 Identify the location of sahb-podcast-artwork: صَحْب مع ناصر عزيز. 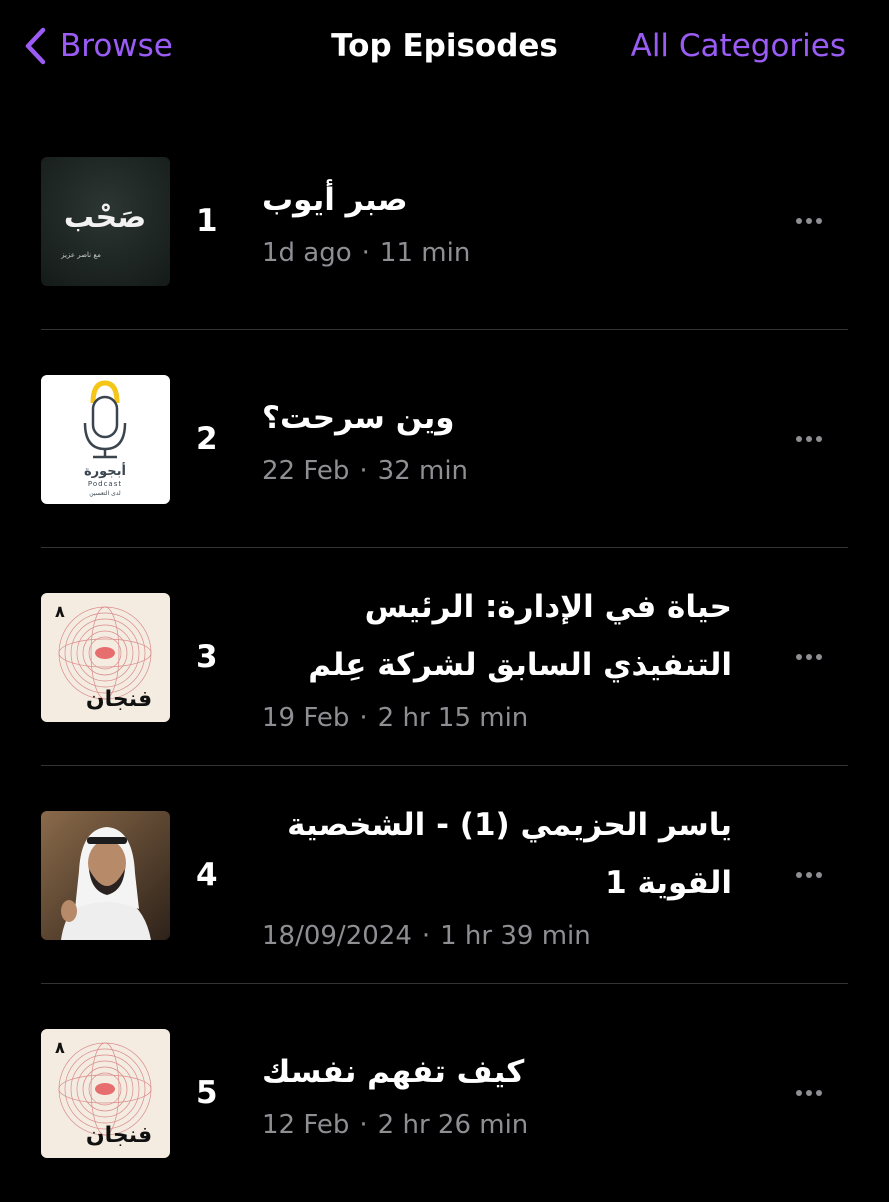
(105, 221).